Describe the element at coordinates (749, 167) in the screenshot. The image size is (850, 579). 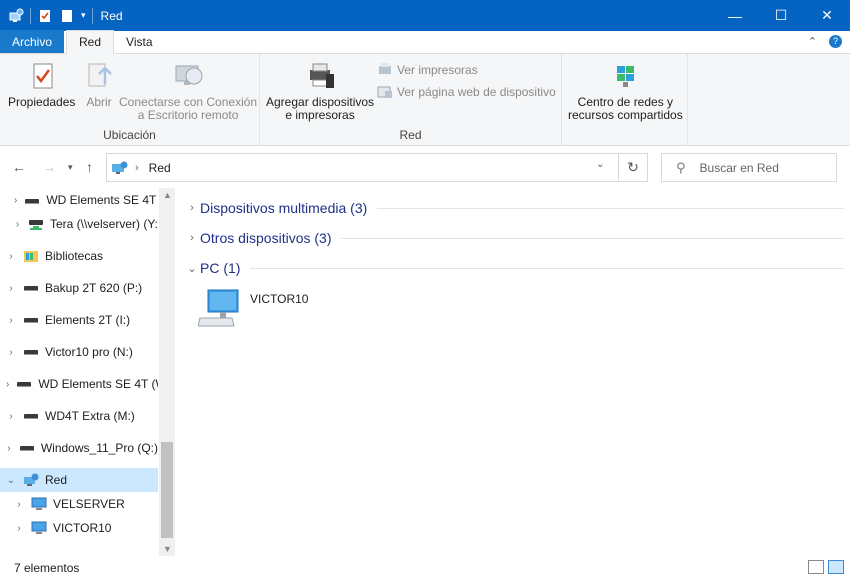
I see `search-input: ⚲ Buscar en Red` at that location.